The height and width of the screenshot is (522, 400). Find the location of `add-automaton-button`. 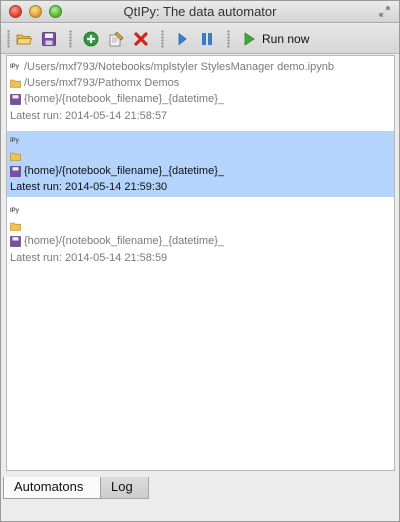

add-automaton-button is located at coordinates (91, 39).